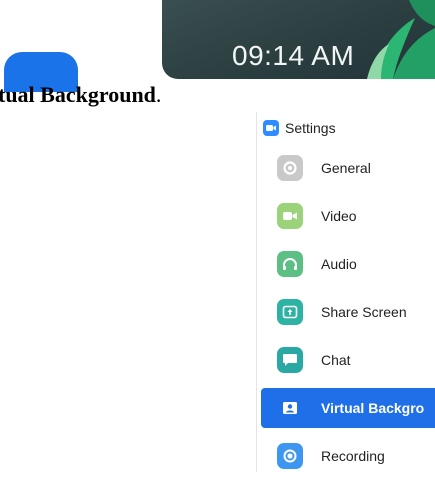 This screenshot has height=480, width=435. I want to click on settings-item-recording: Recording, so click(346, 456).